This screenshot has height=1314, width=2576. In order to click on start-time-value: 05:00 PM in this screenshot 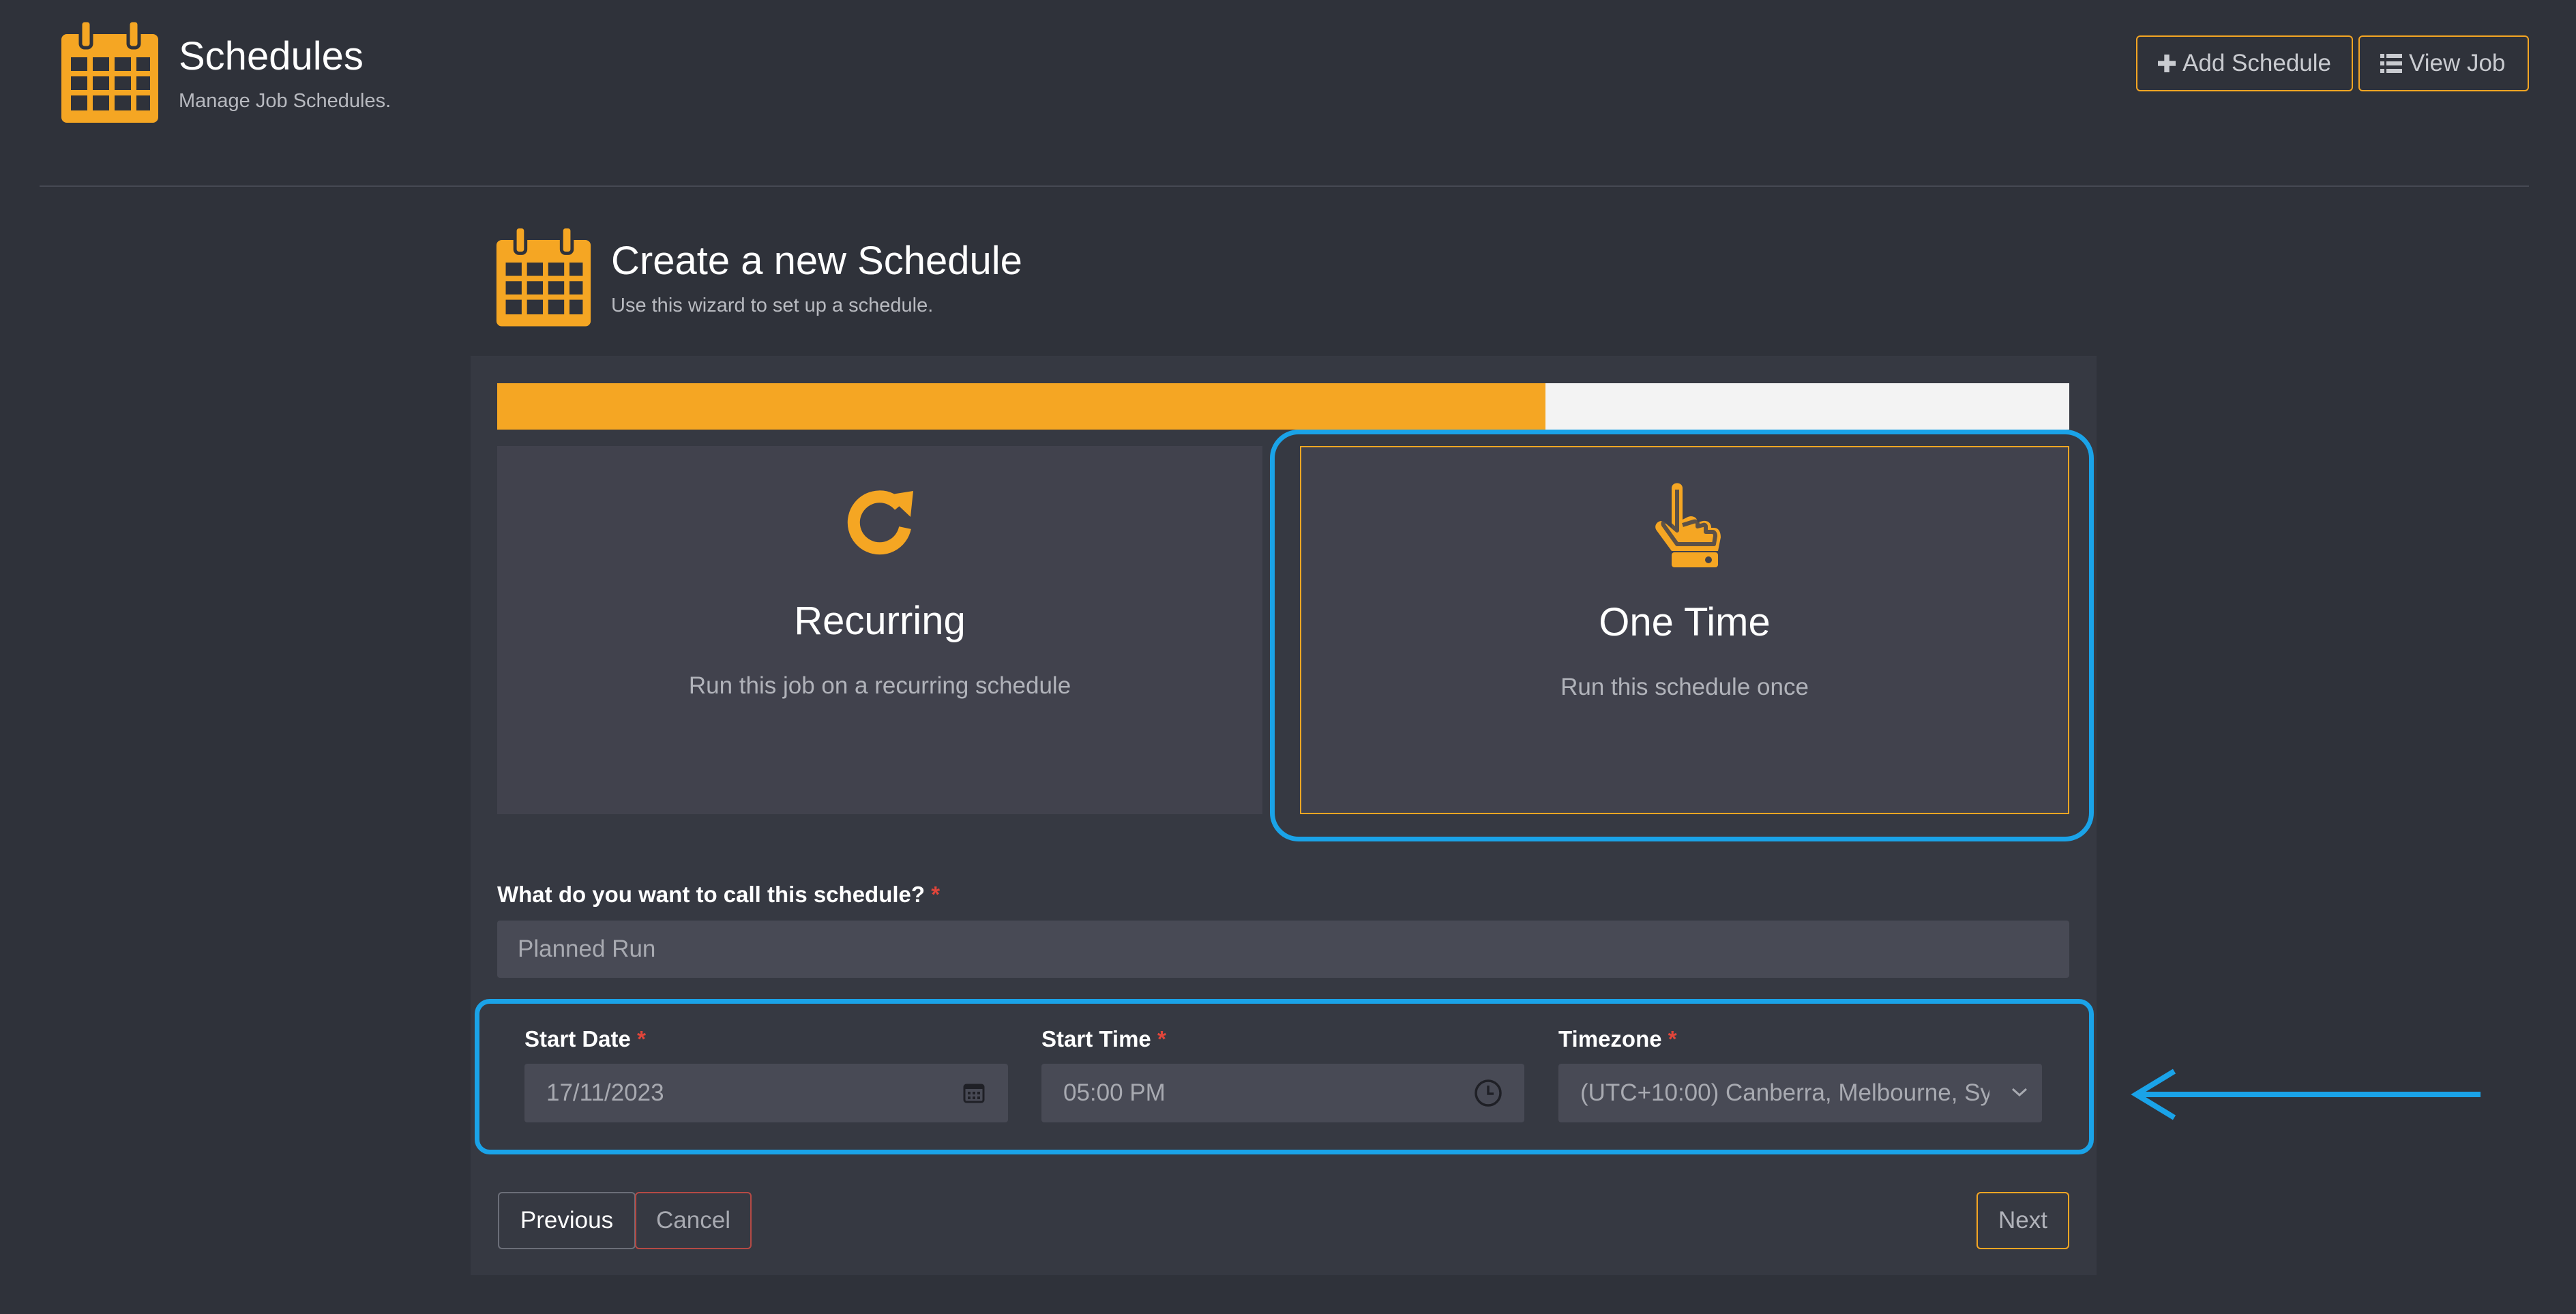, I will do `click(1114, 1092)`.